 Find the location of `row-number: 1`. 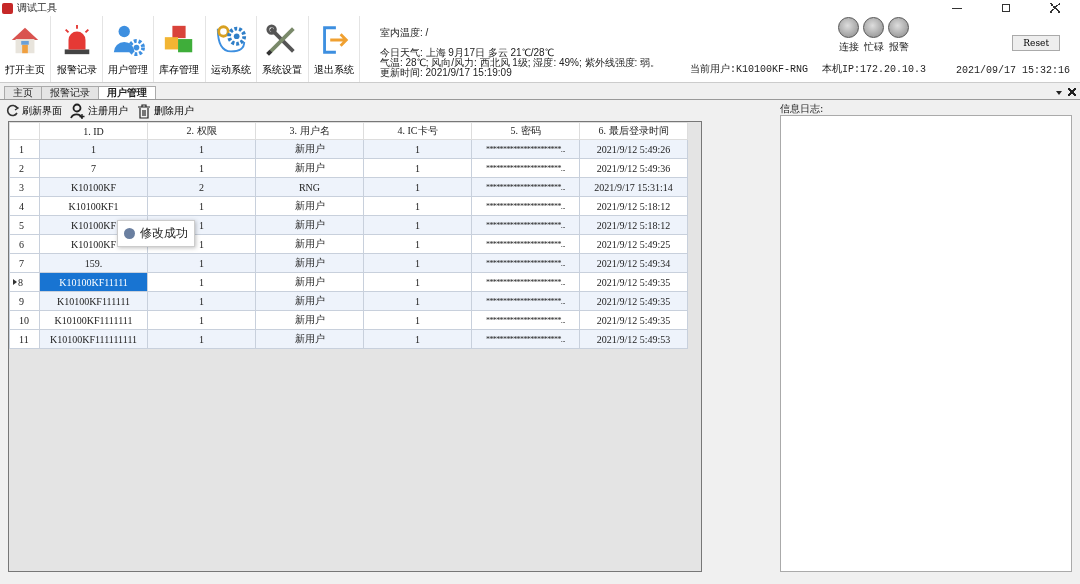

row-number: 1 is located at coordinates (21, 149).